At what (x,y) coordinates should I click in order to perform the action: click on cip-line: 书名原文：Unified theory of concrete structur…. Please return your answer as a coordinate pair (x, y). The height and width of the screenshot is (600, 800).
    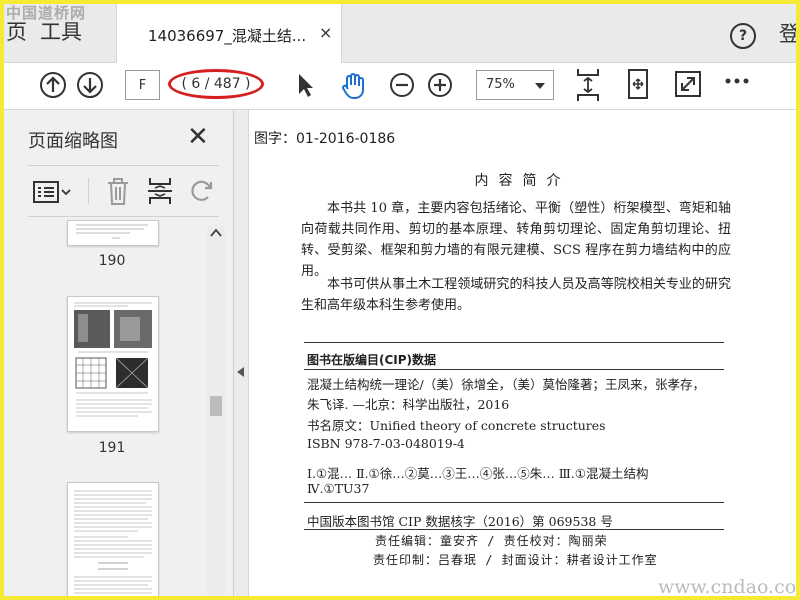
    Looking at the image, I should click on (456, 425).